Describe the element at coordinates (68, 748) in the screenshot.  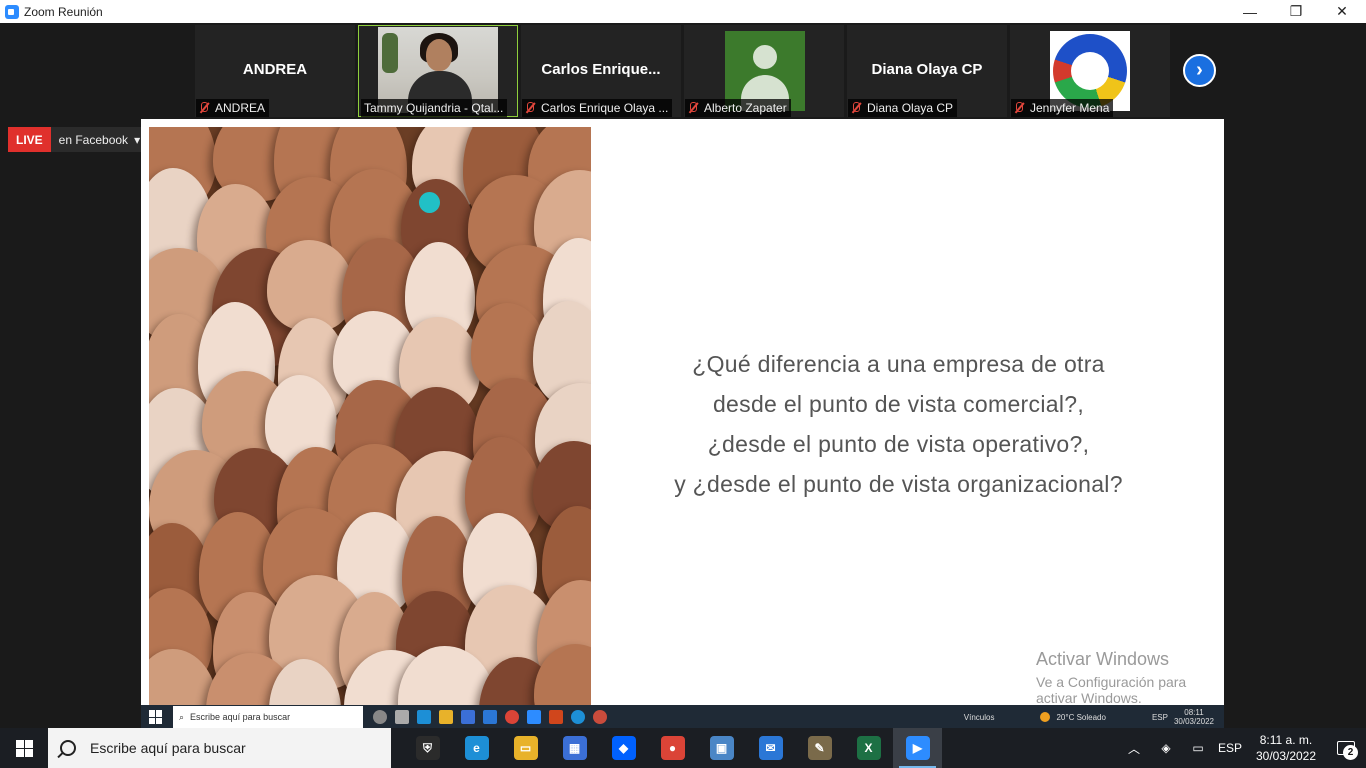
I see `search-icon` at that location.